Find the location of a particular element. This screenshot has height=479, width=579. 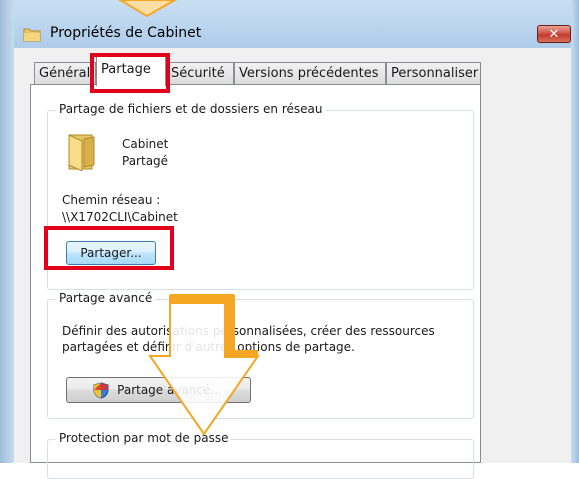

password-protection-title: Protection par mot de passe is located at coordinates (144, 438).